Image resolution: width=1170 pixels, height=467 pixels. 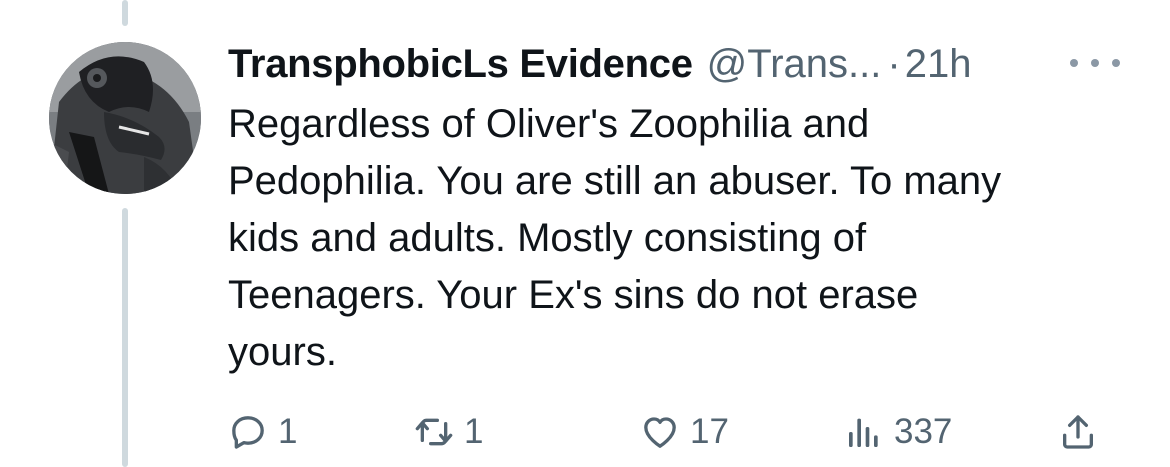 I want to click on timestamp: 21h, so click(x=938, y=64).